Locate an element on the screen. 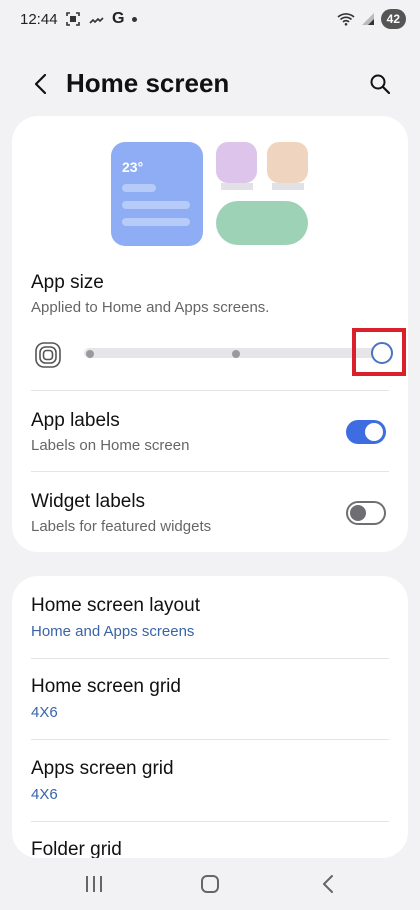  search-button is located at coordinates (380, 84).